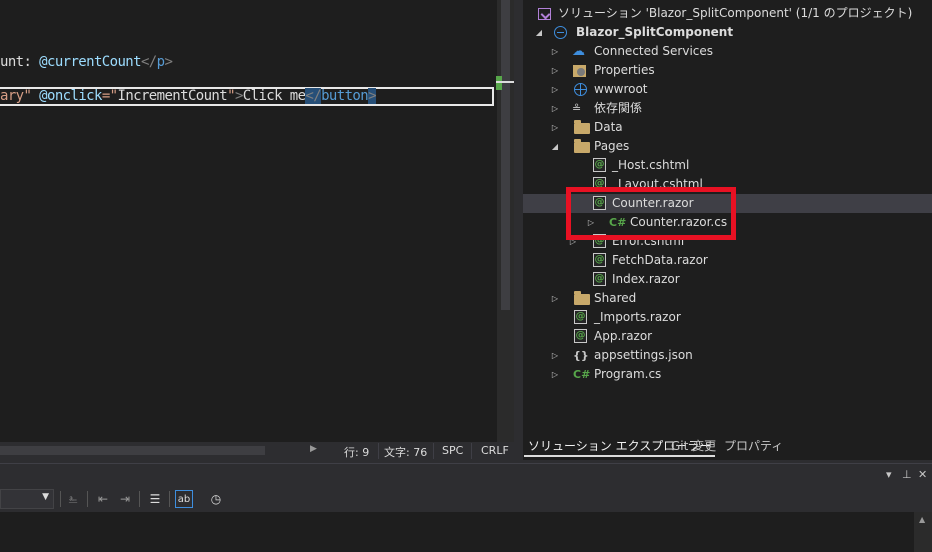 This screenshot has height=552, width=932. I want to click on tree-item-app-razor: @ App.razor, so click(727, 336).